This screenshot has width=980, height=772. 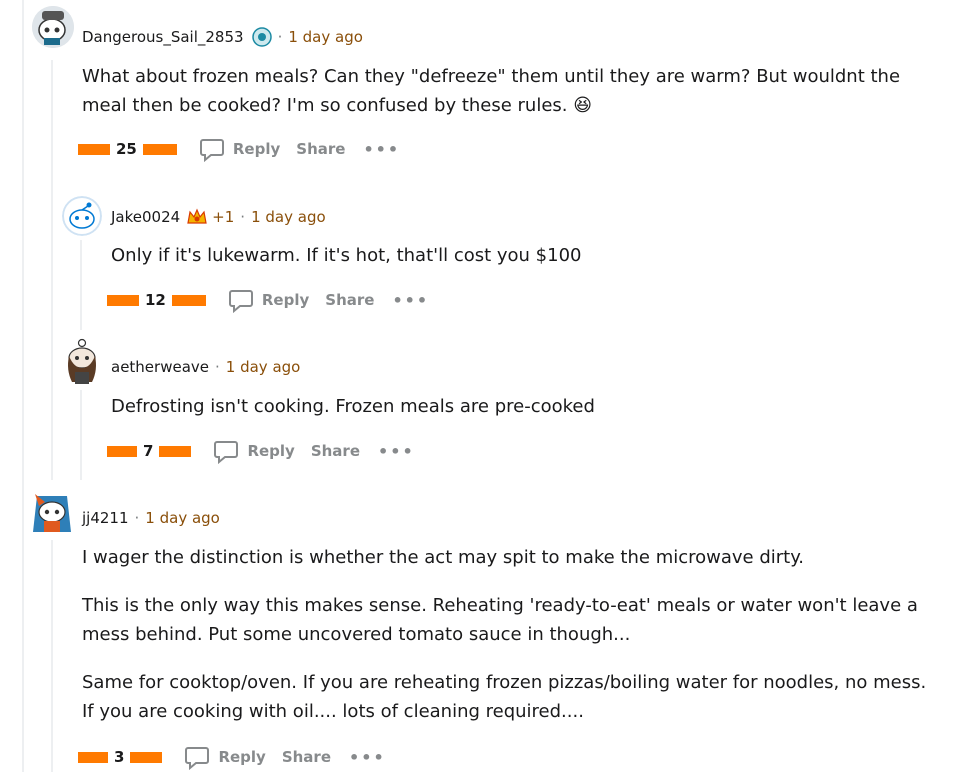 I want to click on comment-actions: 12 Reply Share •••, so click(x=268, y=300).